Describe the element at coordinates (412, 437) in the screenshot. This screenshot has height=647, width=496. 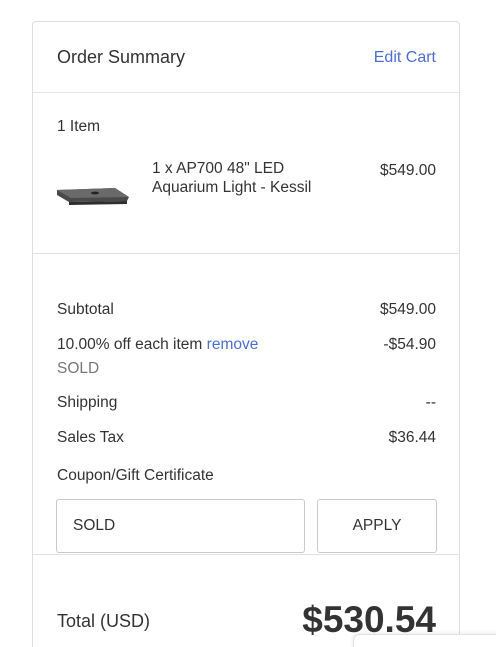
I see `sales-tax-value: $36.44` at that location.